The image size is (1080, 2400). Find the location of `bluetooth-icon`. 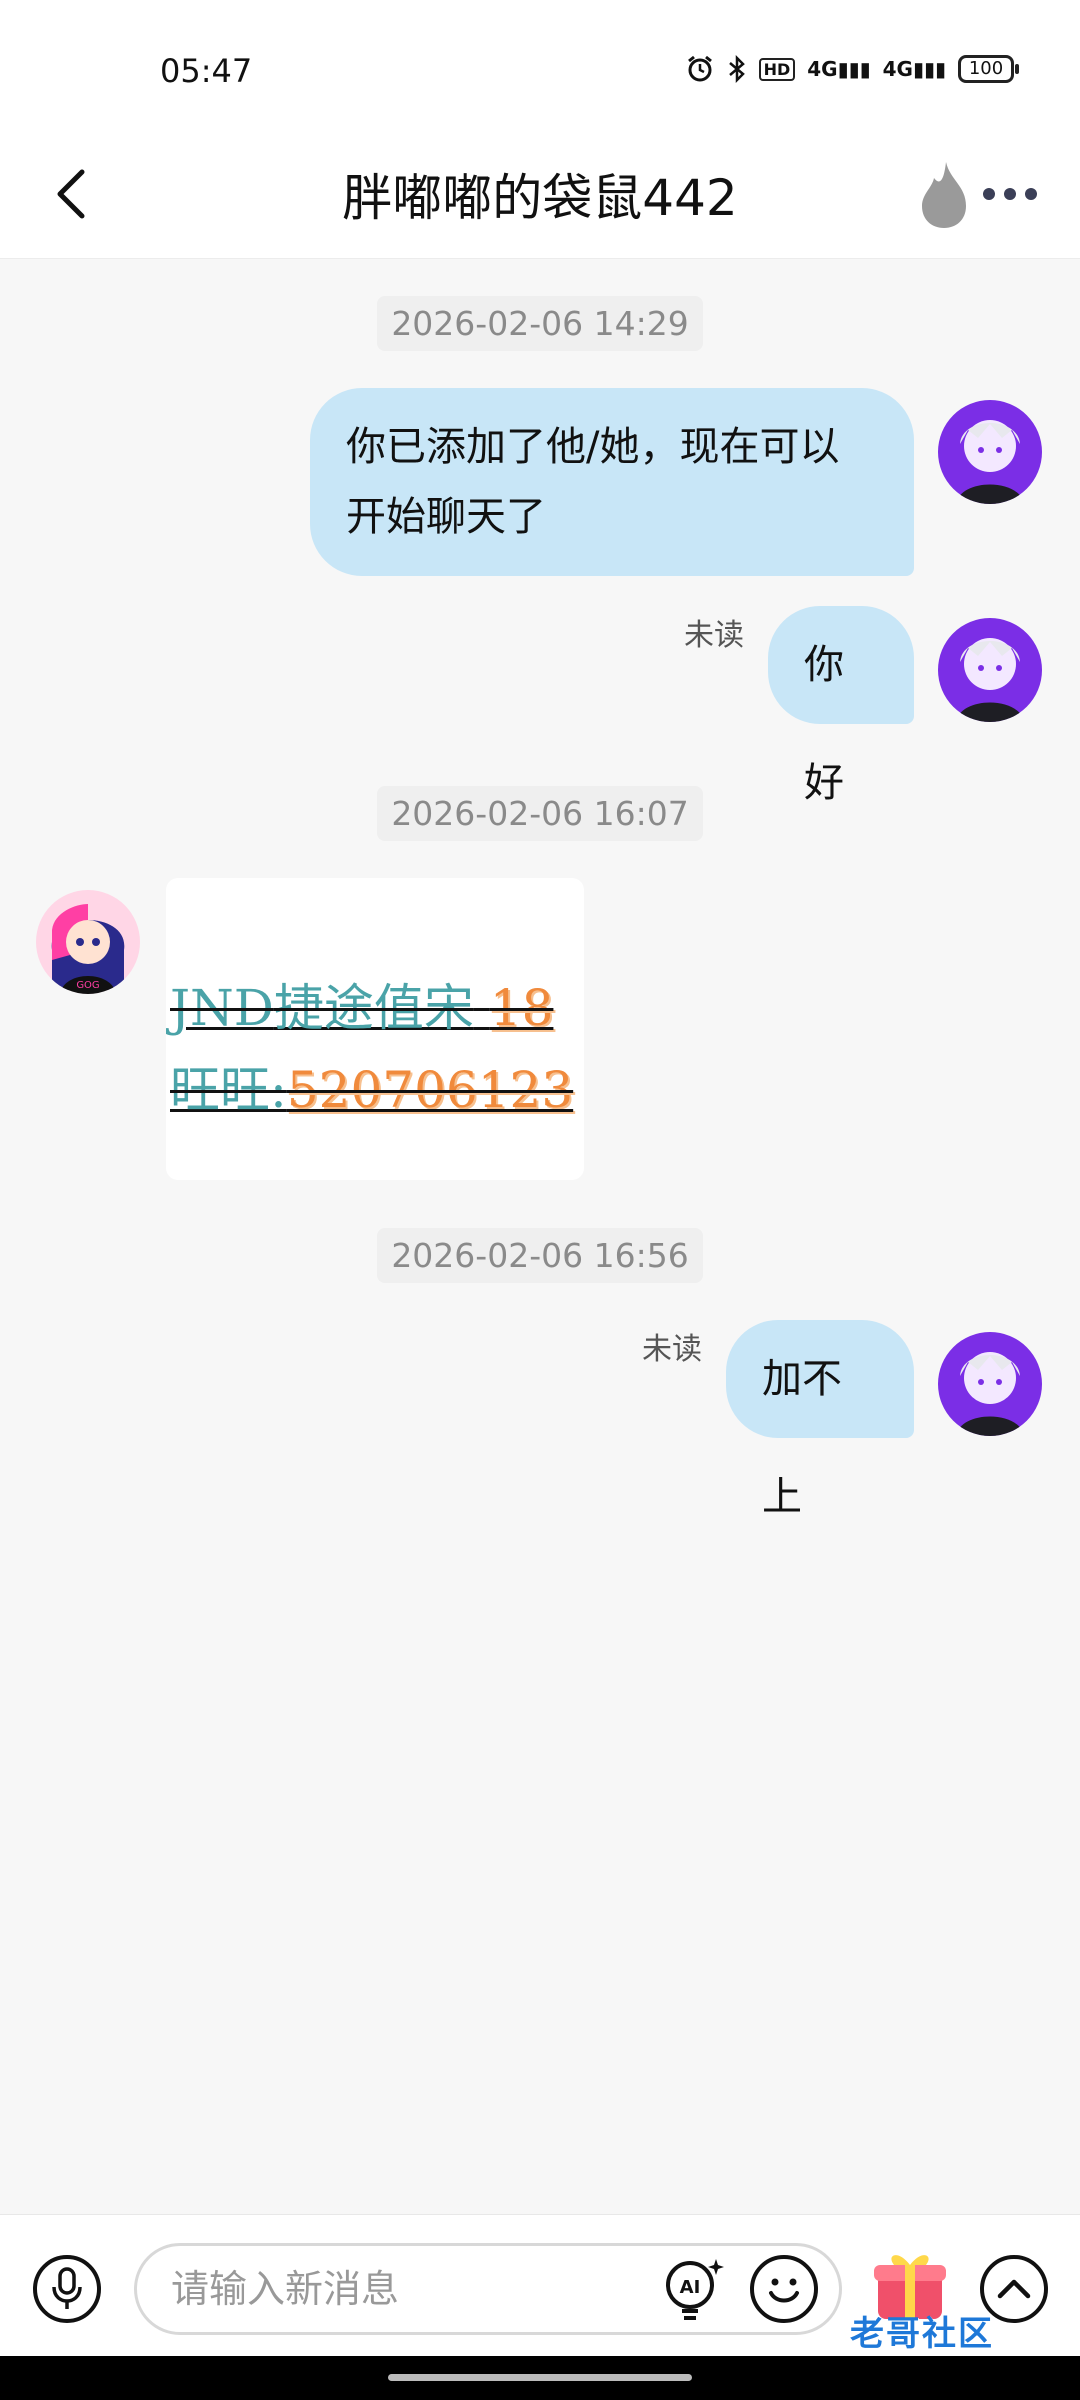

bluetooth-icon is located at coordinates (736, 69).